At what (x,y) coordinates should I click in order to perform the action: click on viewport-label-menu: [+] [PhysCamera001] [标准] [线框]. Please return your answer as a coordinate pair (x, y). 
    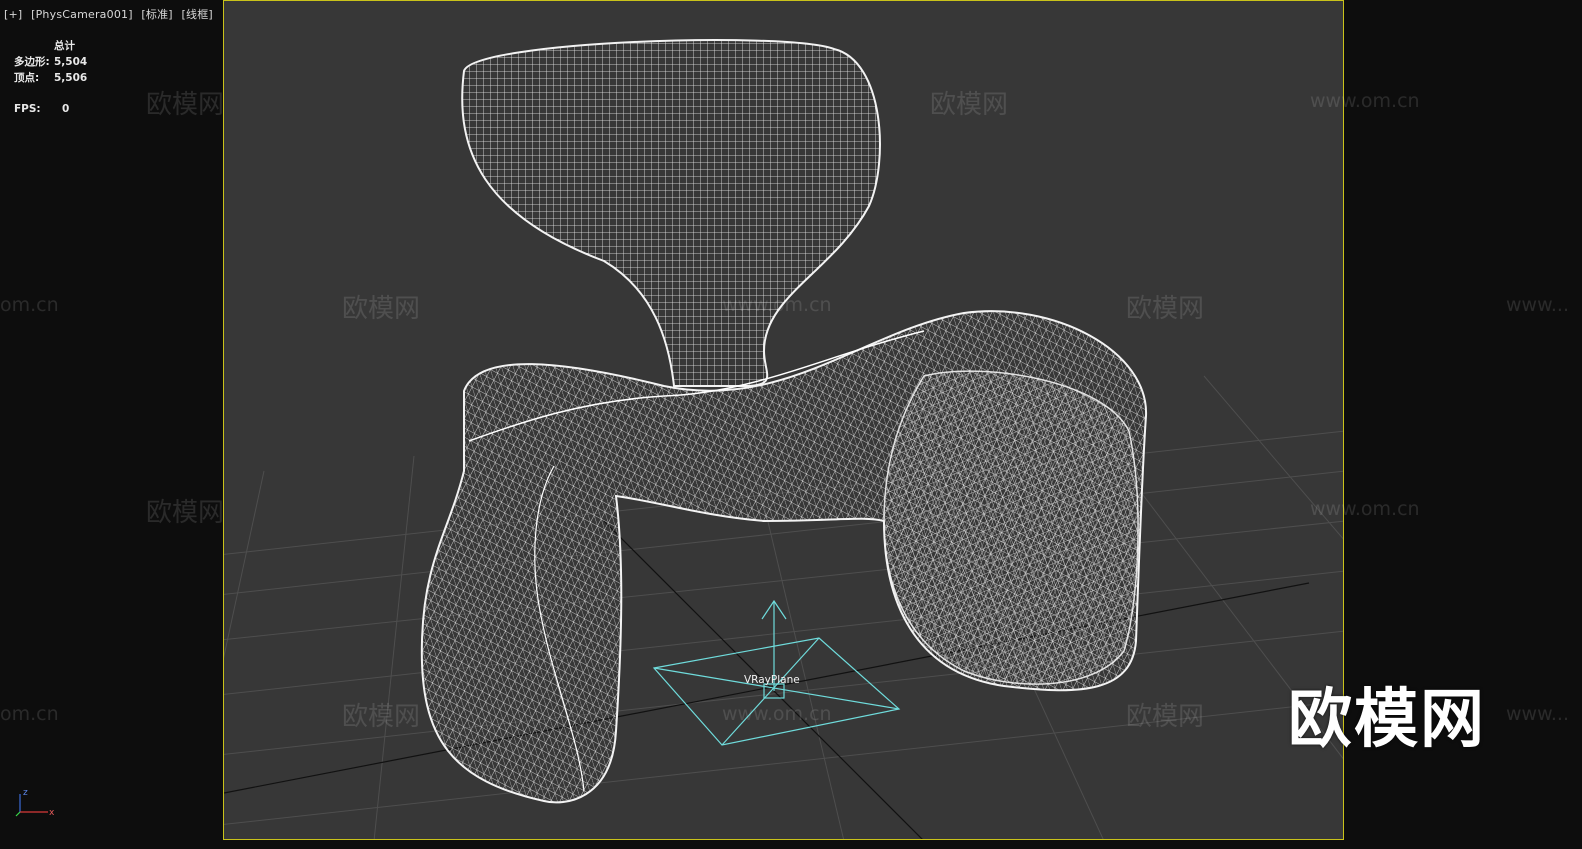
    Looking at the image, I should click on (111, 14).